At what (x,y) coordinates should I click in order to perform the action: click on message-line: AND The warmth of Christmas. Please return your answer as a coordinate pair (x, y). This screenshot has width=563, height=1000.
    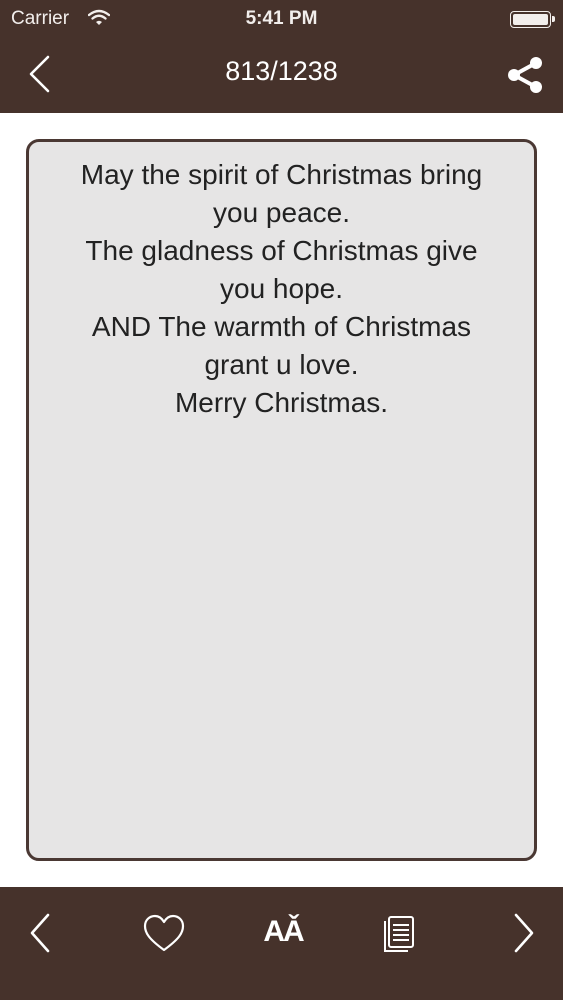
    Looking at the image, I should click on (281, 326).